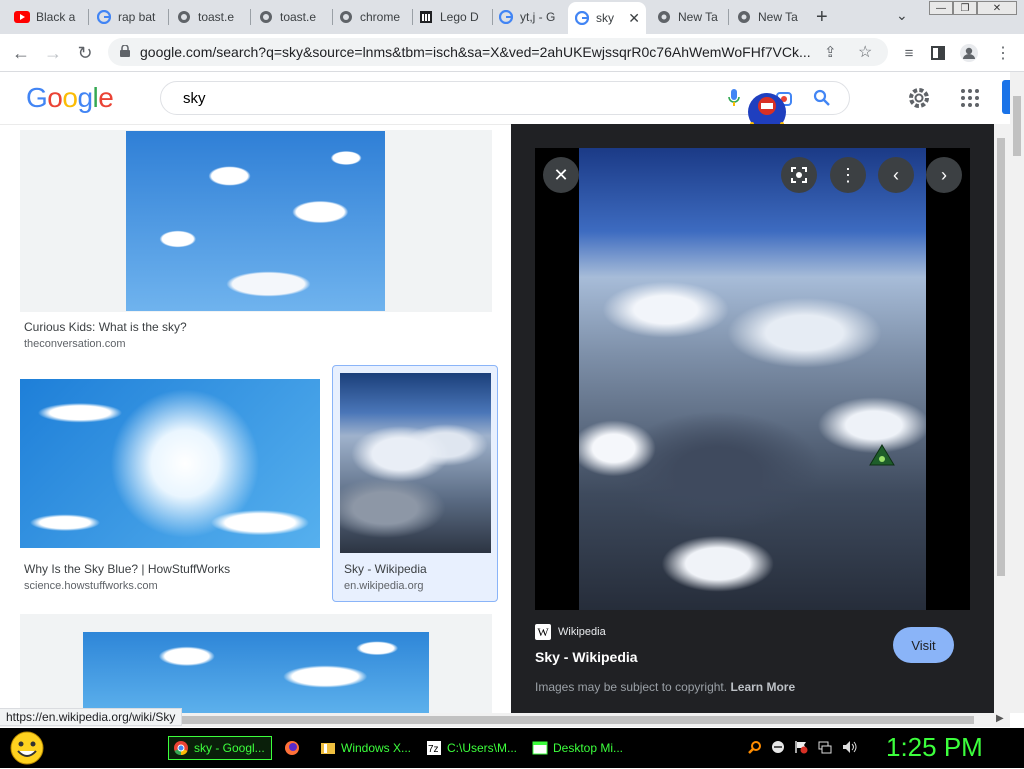 This screenshot has height=769, width=1024. I want to click on tab-8: New Ta, so click(688, 17).